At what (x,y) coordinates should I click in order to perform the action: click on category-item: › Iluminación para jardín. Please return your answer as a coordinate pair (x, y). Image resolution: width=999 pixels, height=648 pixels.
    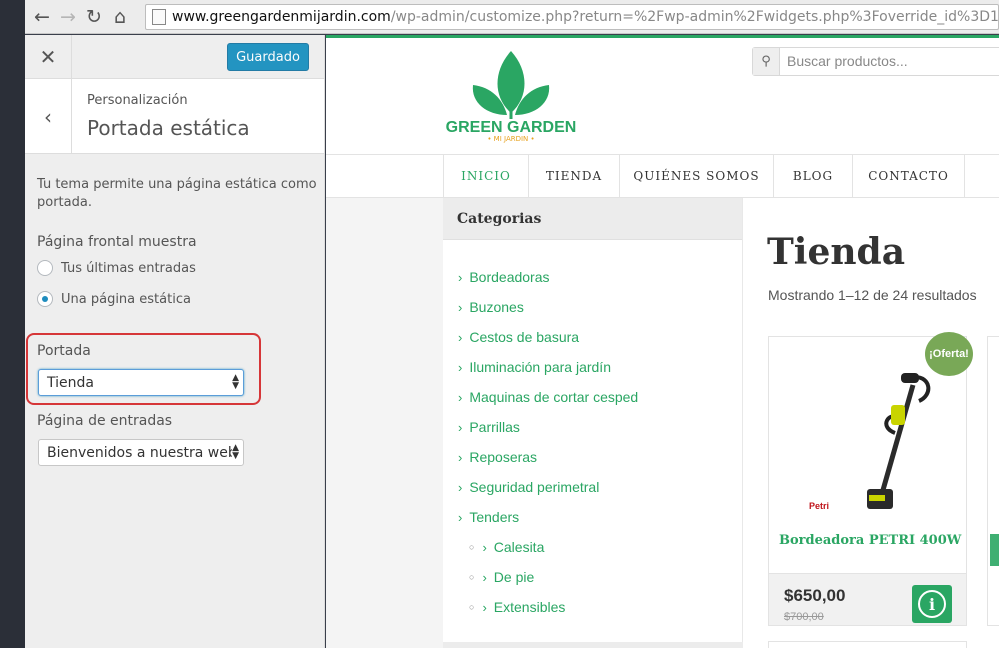
    Looking at the image, I should click on (592, 367).